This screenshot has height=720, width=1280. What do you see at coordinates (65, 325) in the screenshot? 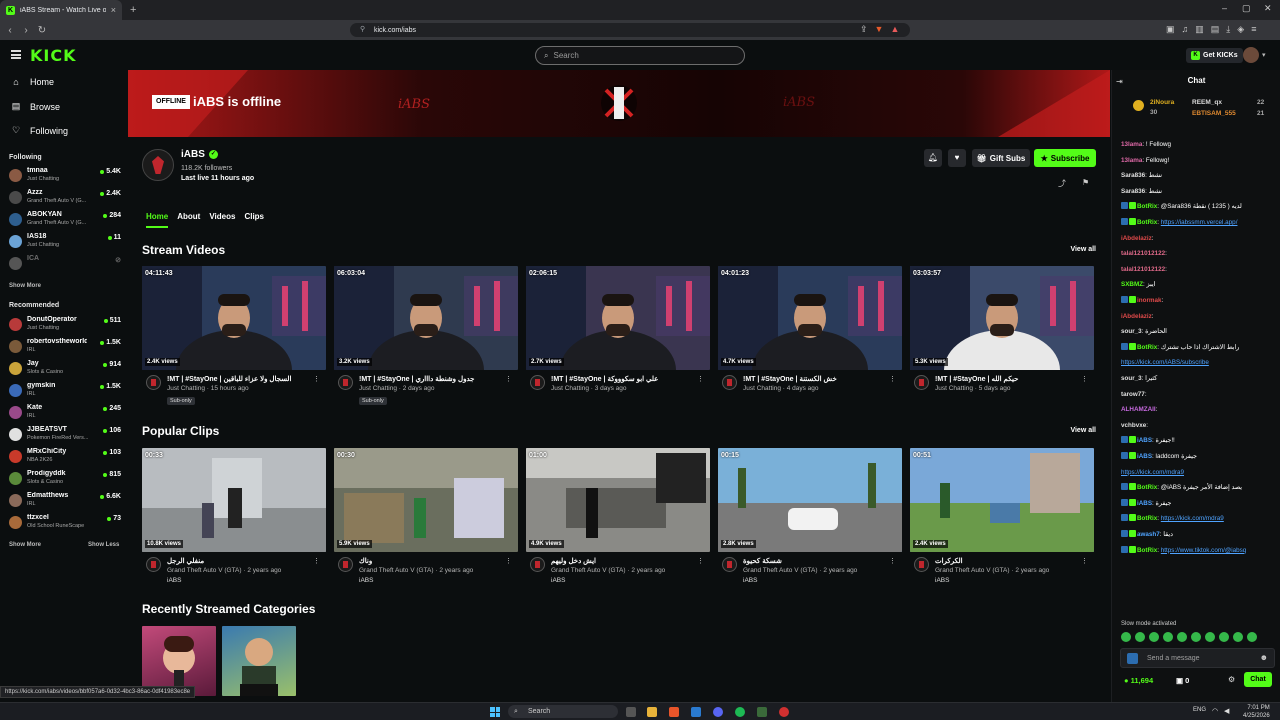
I see `sidebar-channel-donutoperator: DonutOperator Just Chatting 511` at bounding box center [65, 325].